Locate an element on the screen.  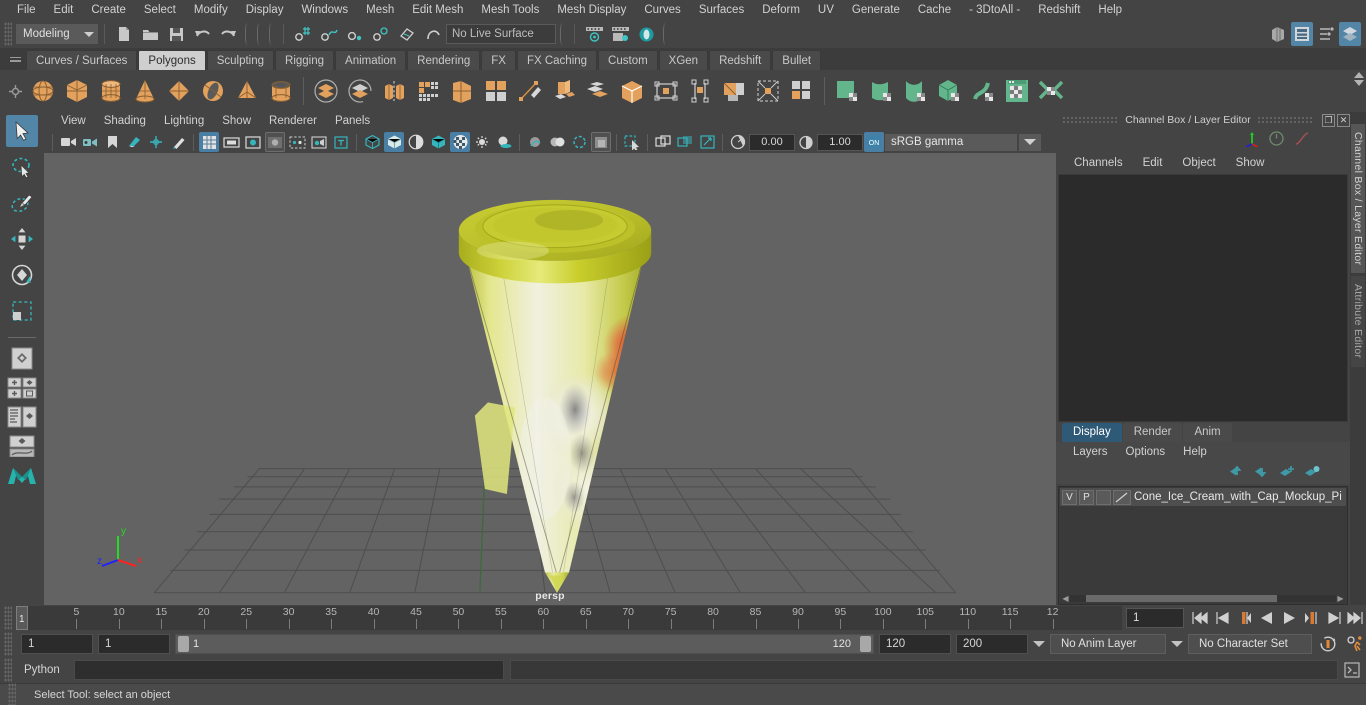
toggle-resolution-gate-icon is located at coordinates (253, 142).